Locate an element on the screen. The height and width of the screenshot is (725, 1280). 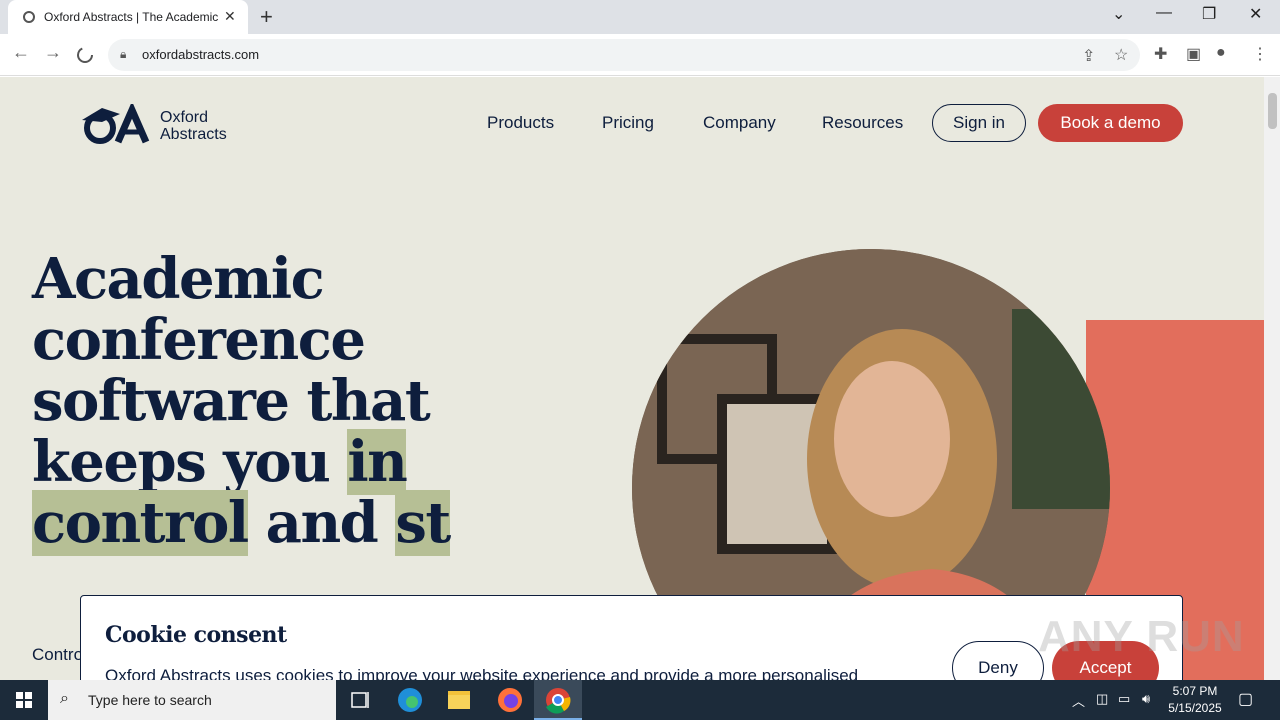
anyrun-watermark: ANY RUN is located at coordinates (1141, 636).